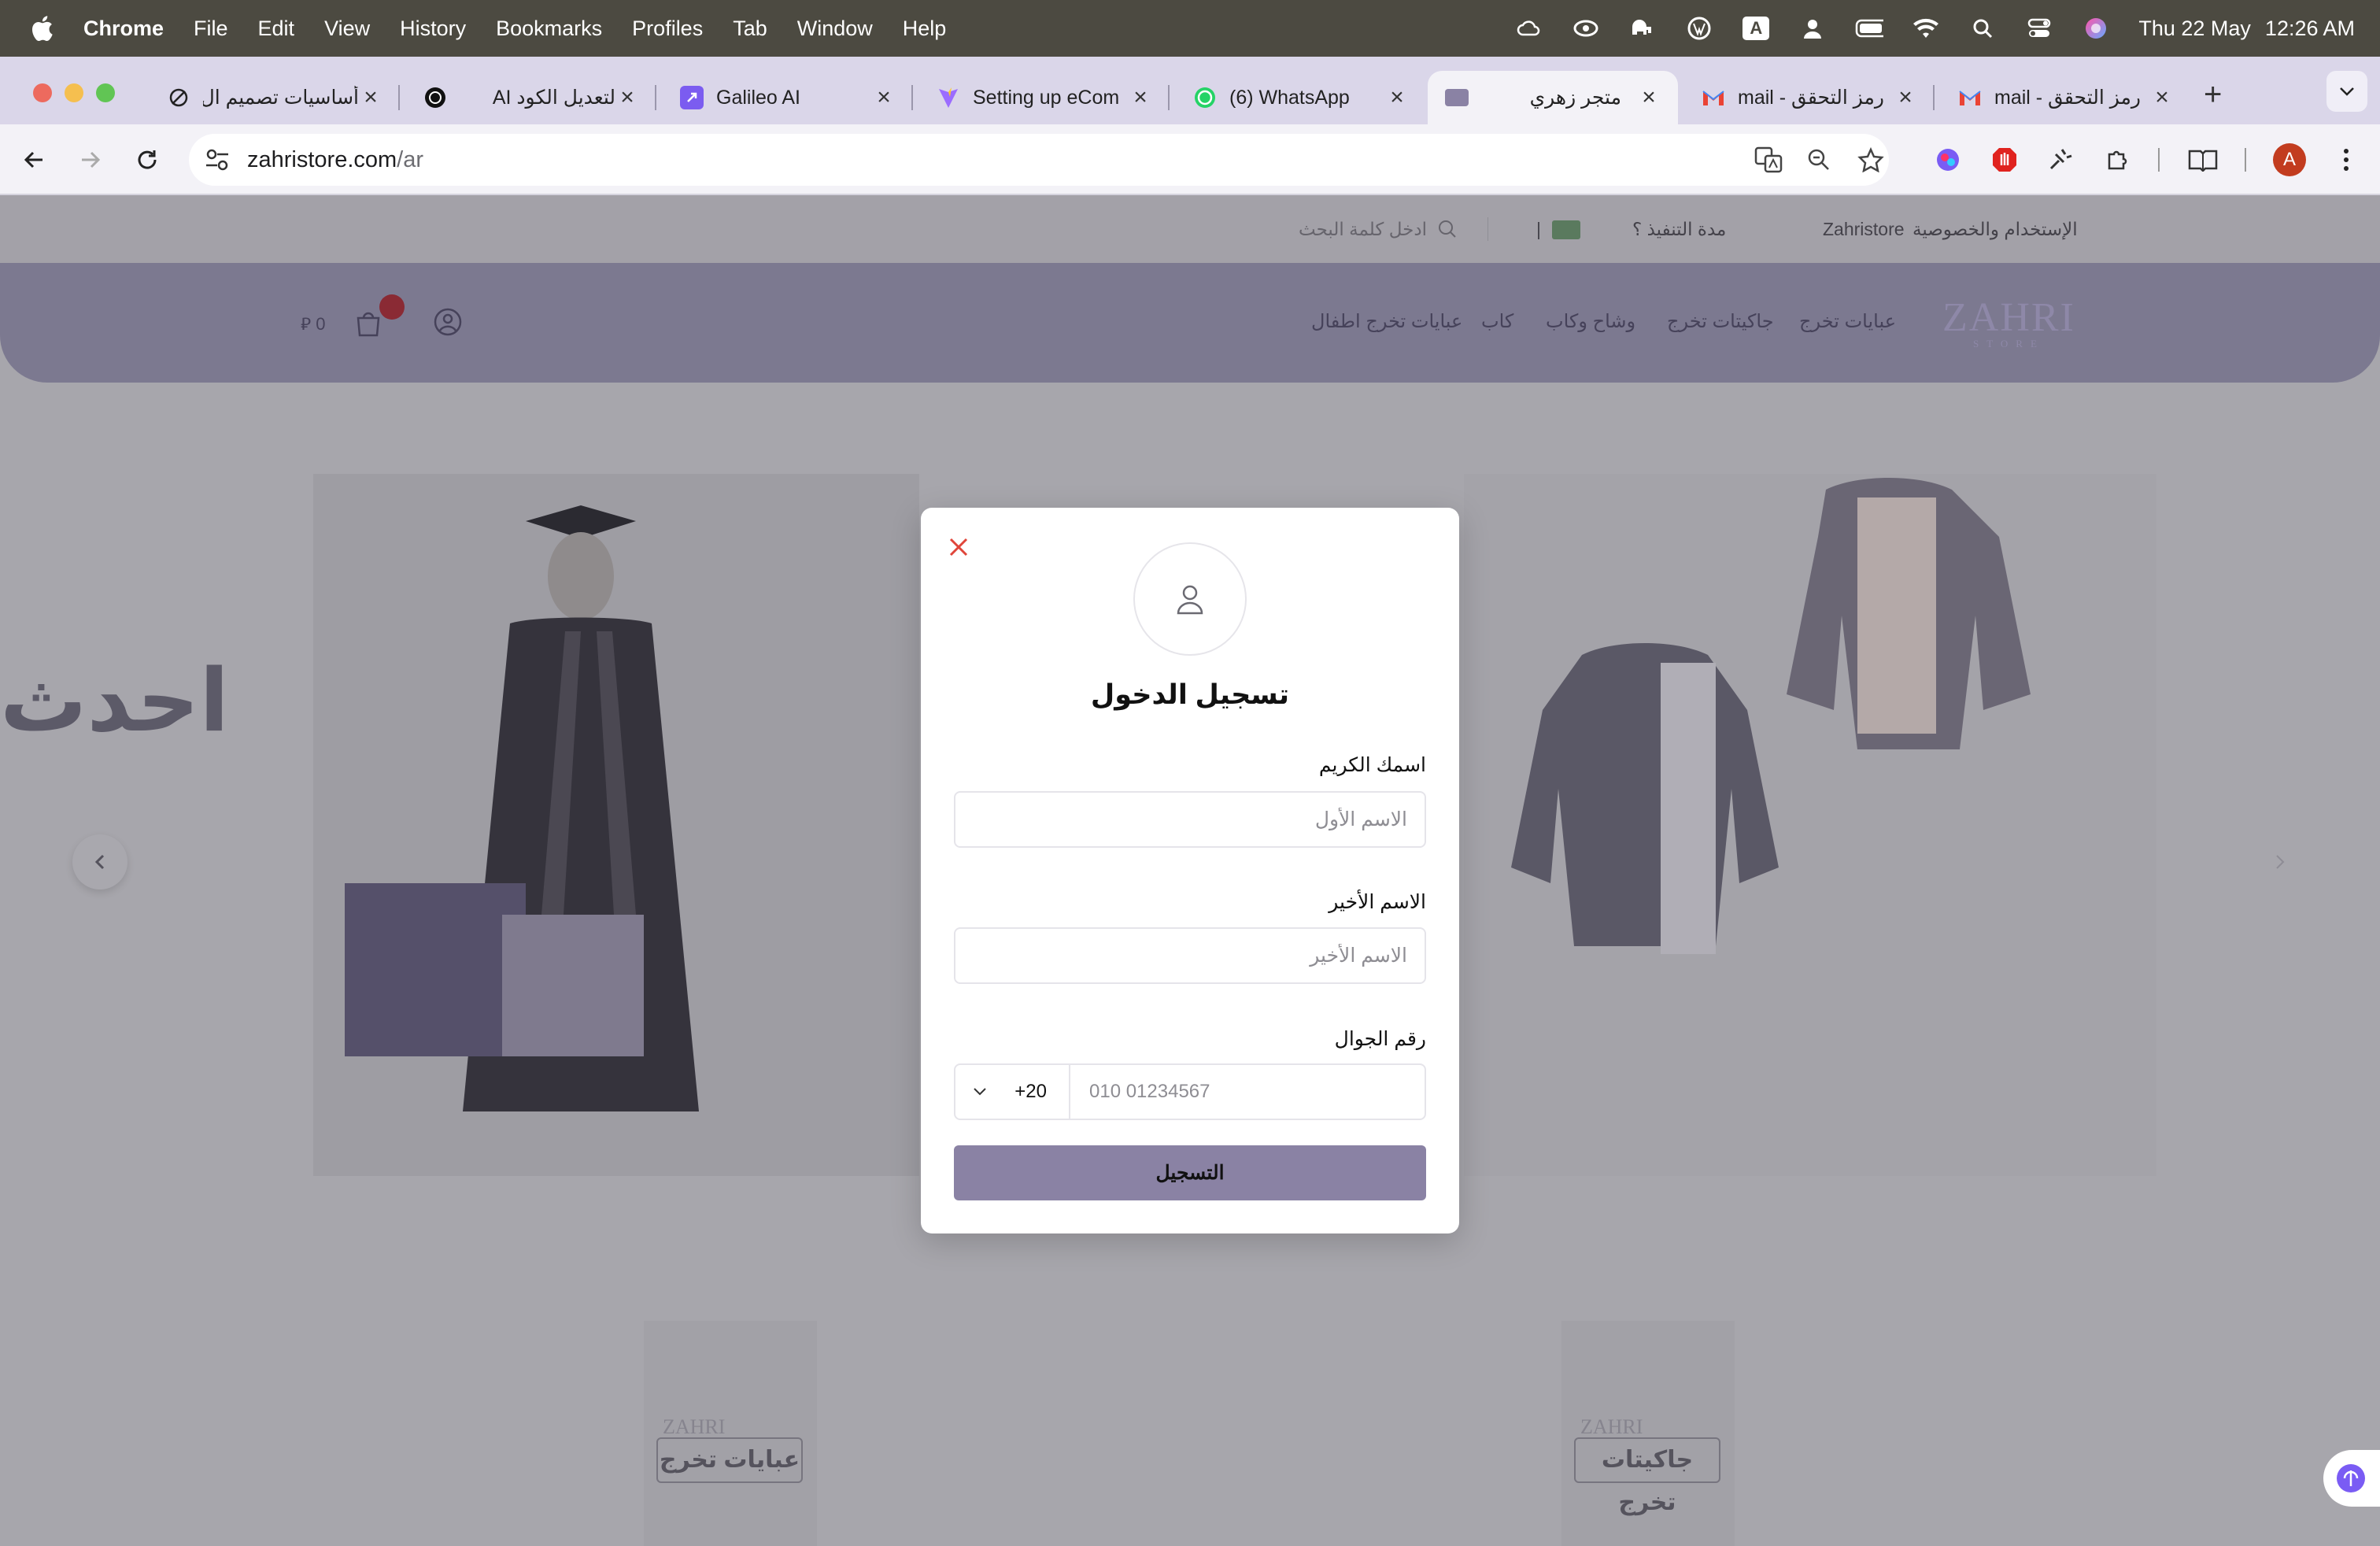  What do you see at coordinates (1720, 322) in the screenshot?
I see `nav-graduation-jackets: جاكيتات تخرج` at bounding box center [1720, 322].